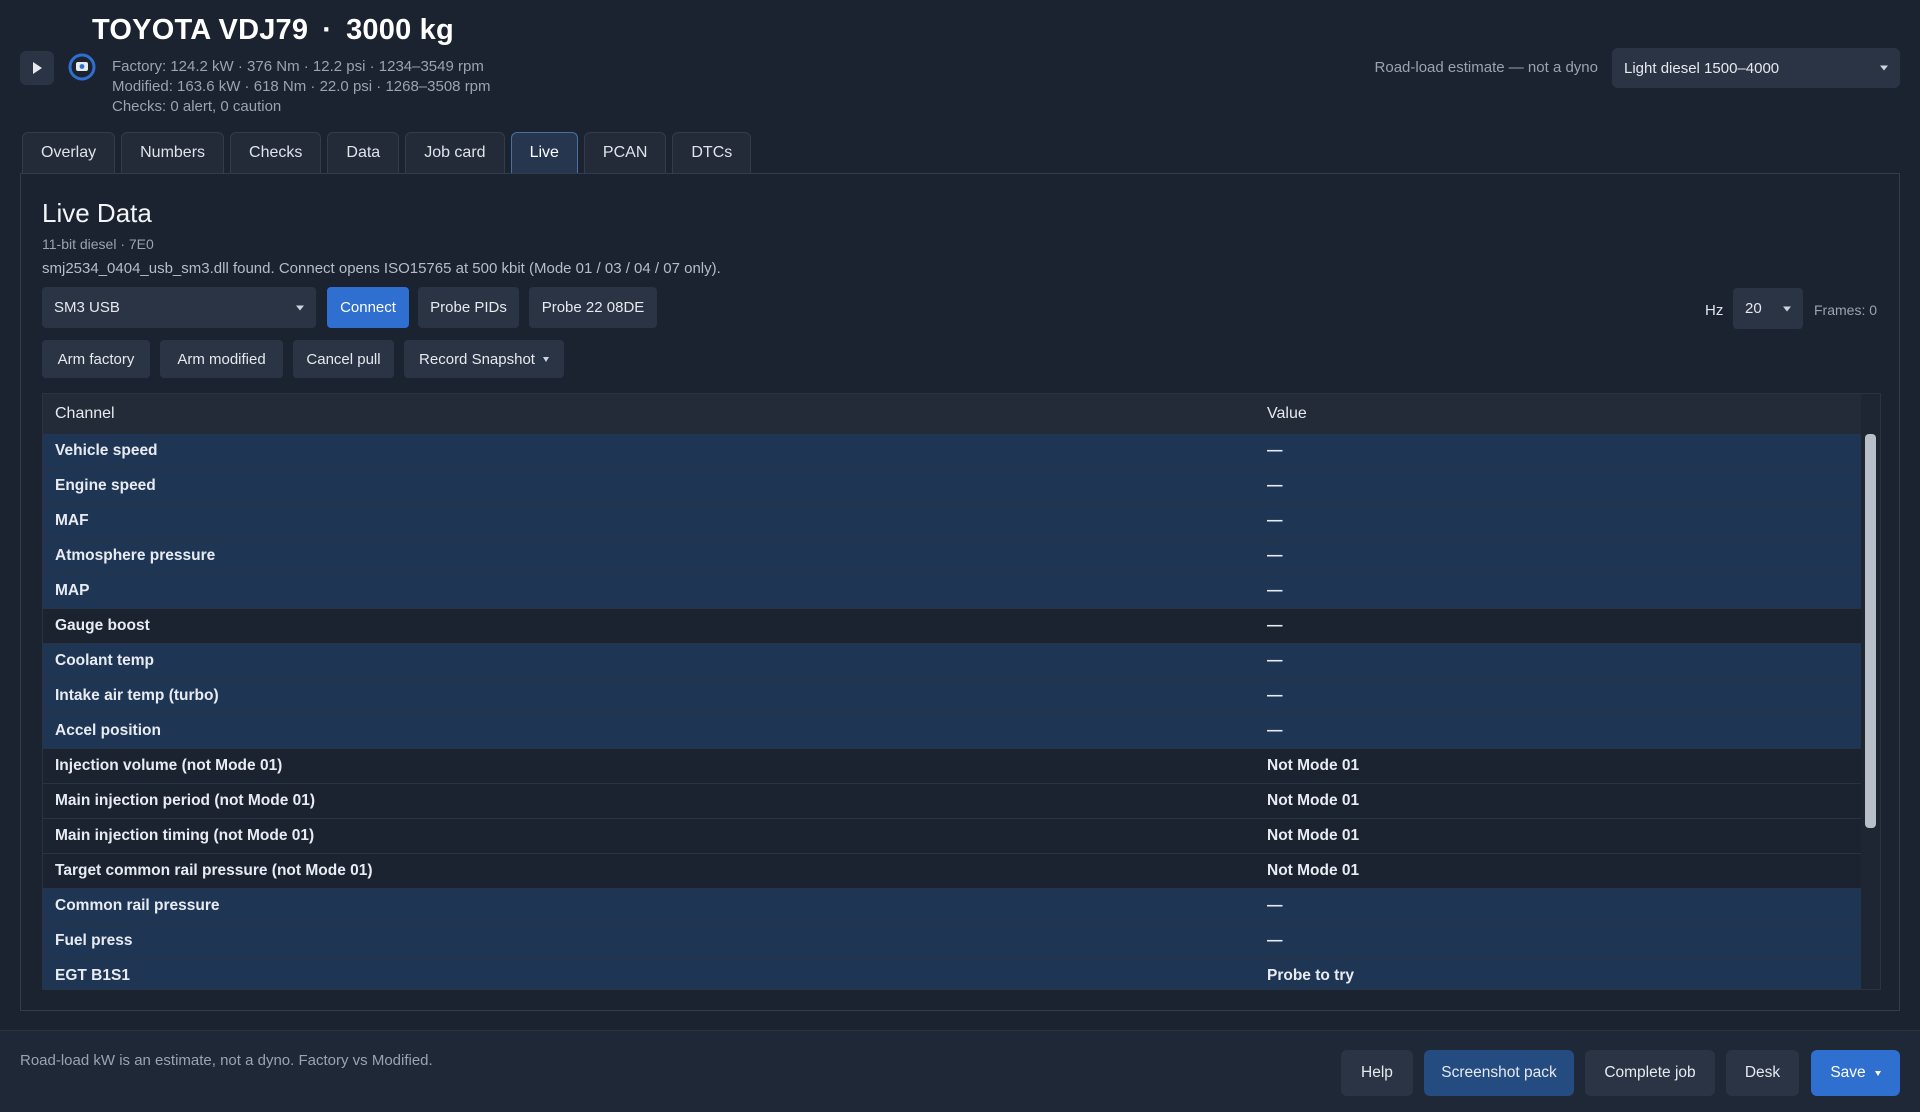 Image resolution: width=1920 pixels, height=1112 pixels. I want to click on protocol-subtitle: 11-bit diesel · 7E0, so click(98, 244).